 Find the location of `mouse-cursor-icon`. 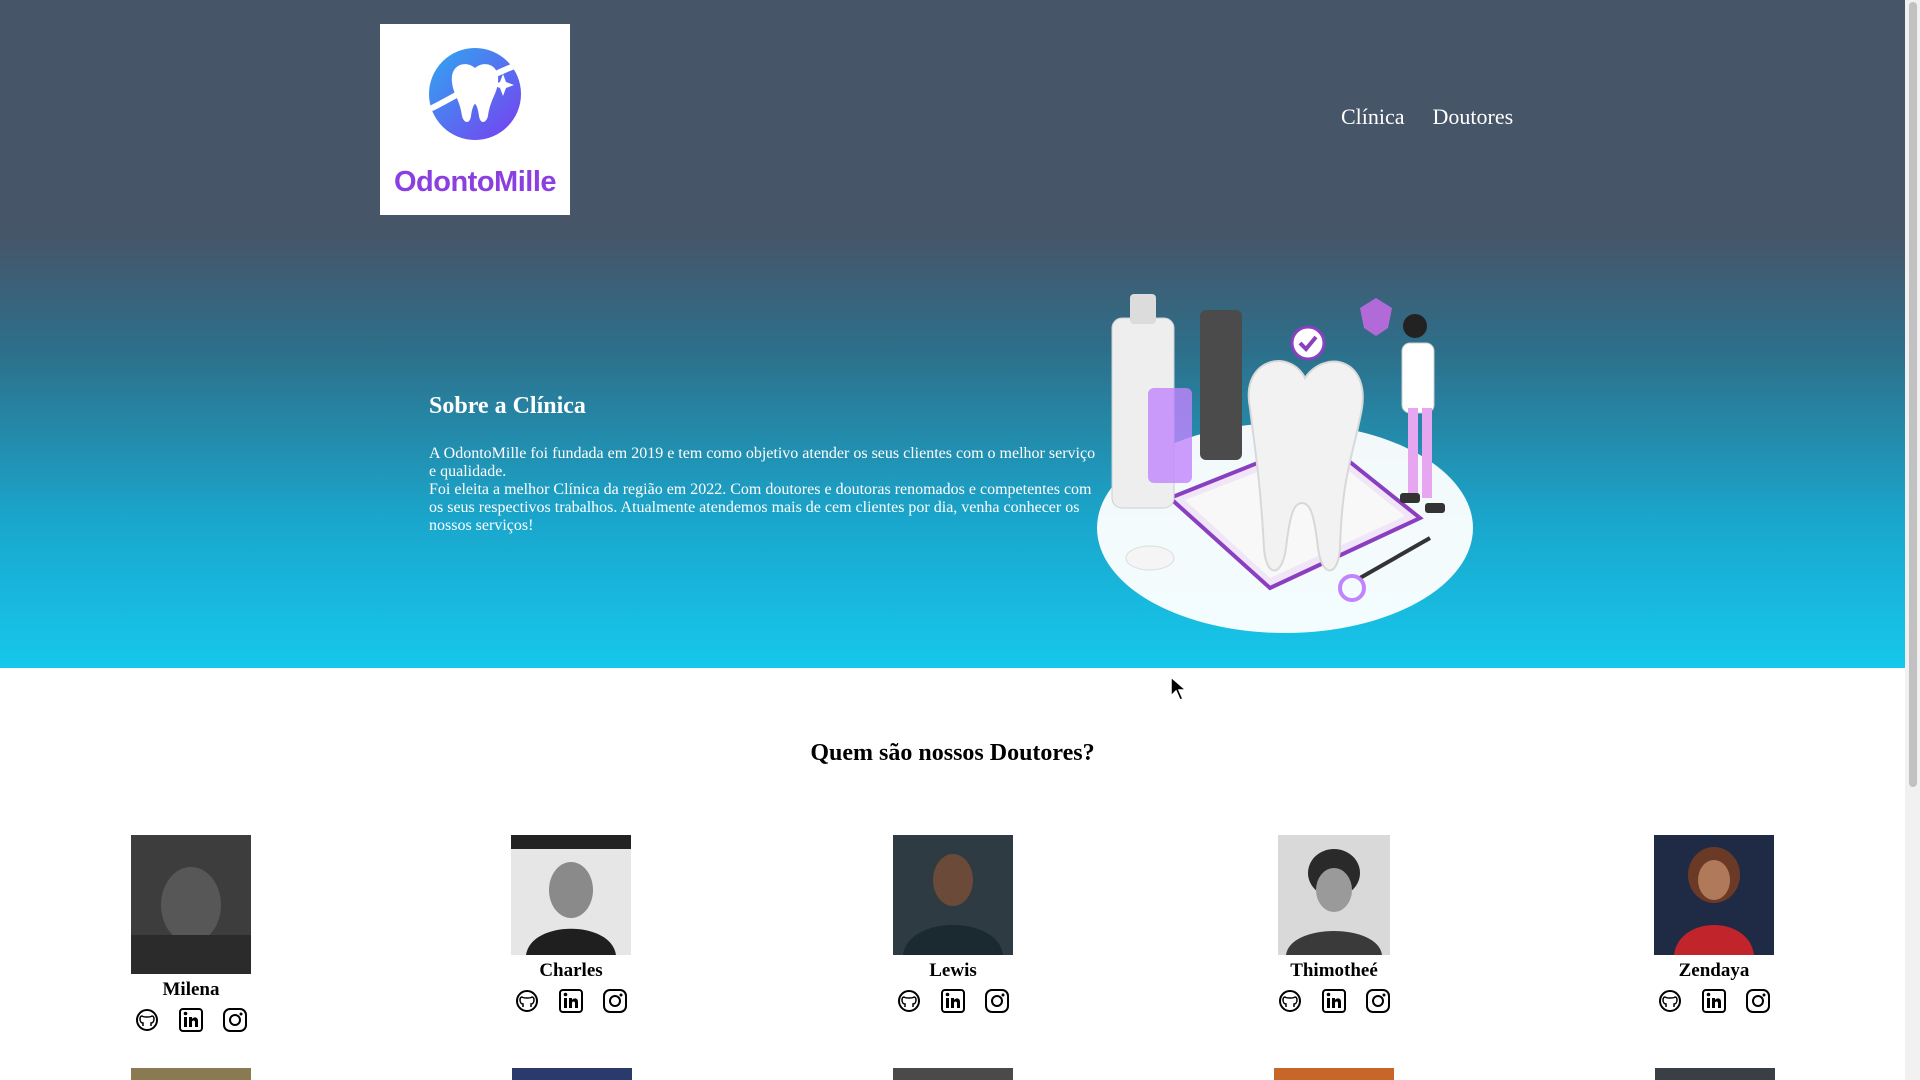

mouse-cursor-icon is located at coordinates (1179, 688).